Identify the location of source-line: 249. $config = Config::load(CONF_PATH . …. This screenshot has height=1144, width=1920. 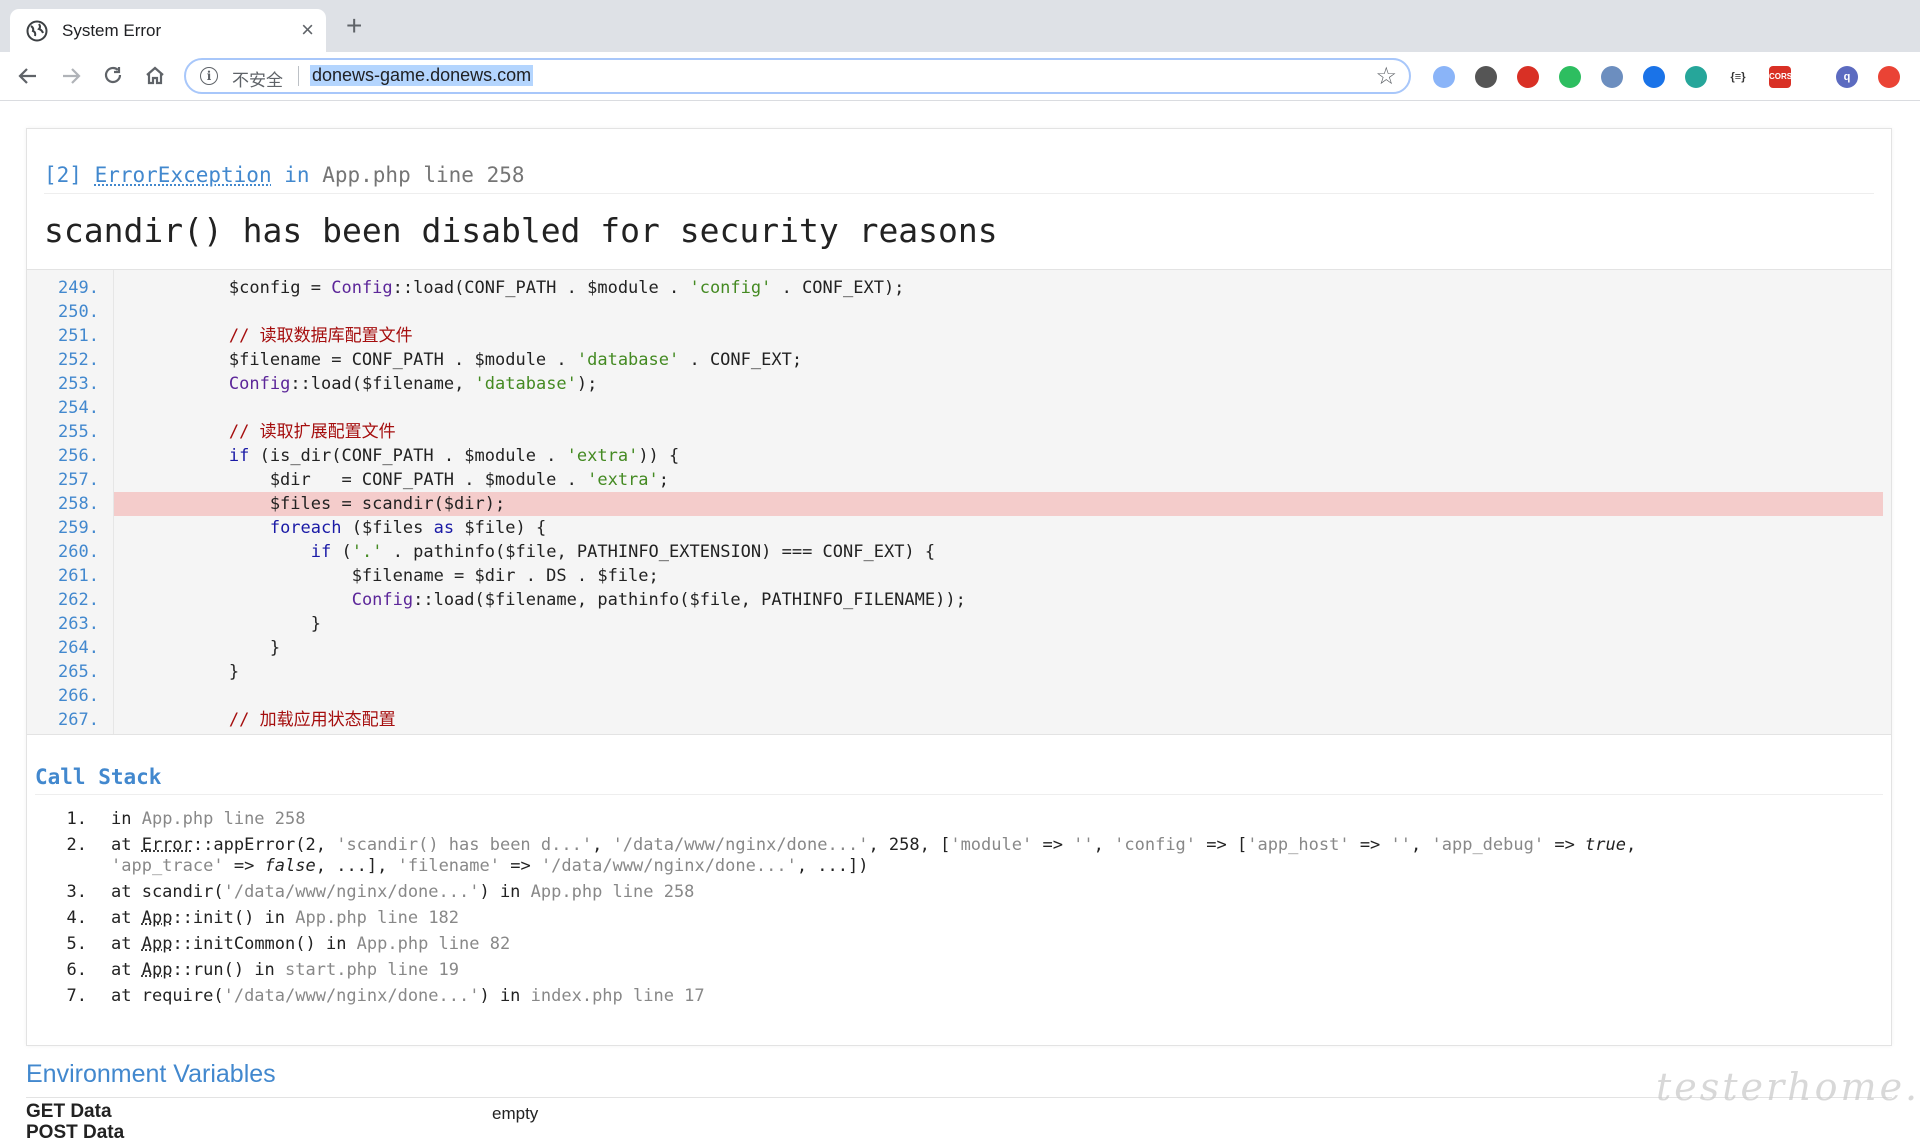
(959, 288).